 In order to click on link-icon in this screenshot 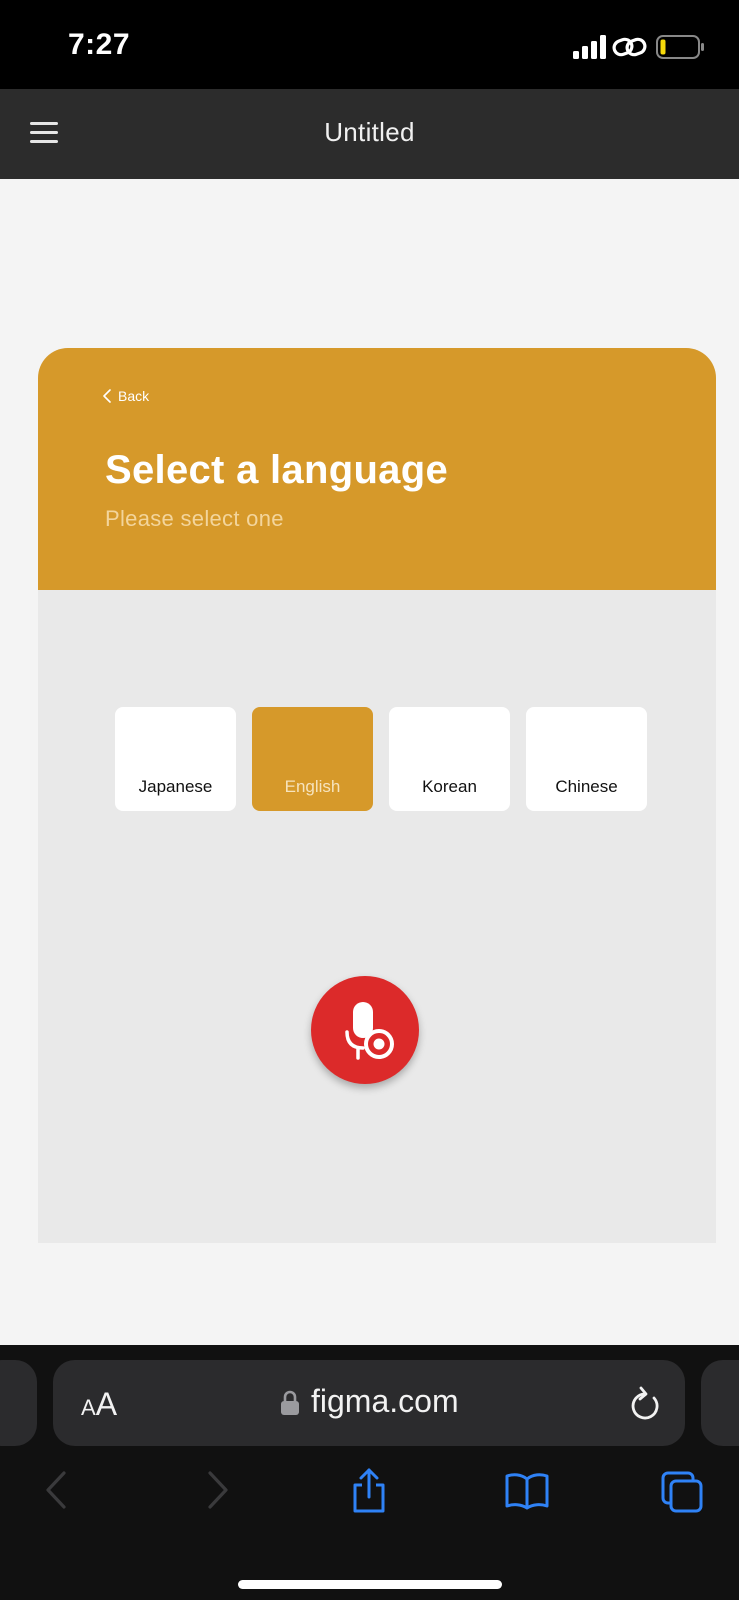, I will do `click(629, 47)`.